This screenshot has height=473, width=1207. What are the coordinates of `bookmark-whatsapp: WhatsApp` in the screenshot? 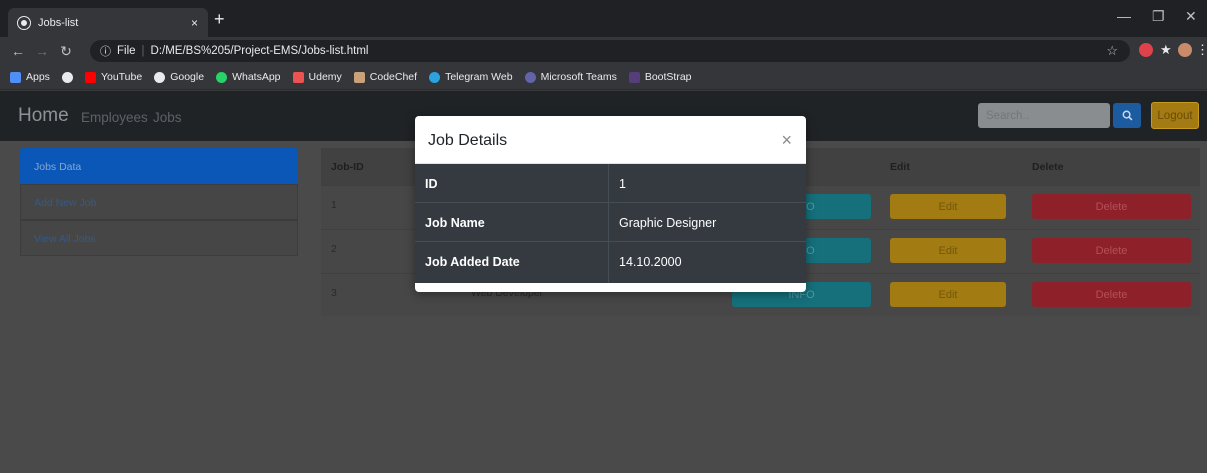 It's located at (248, 77).